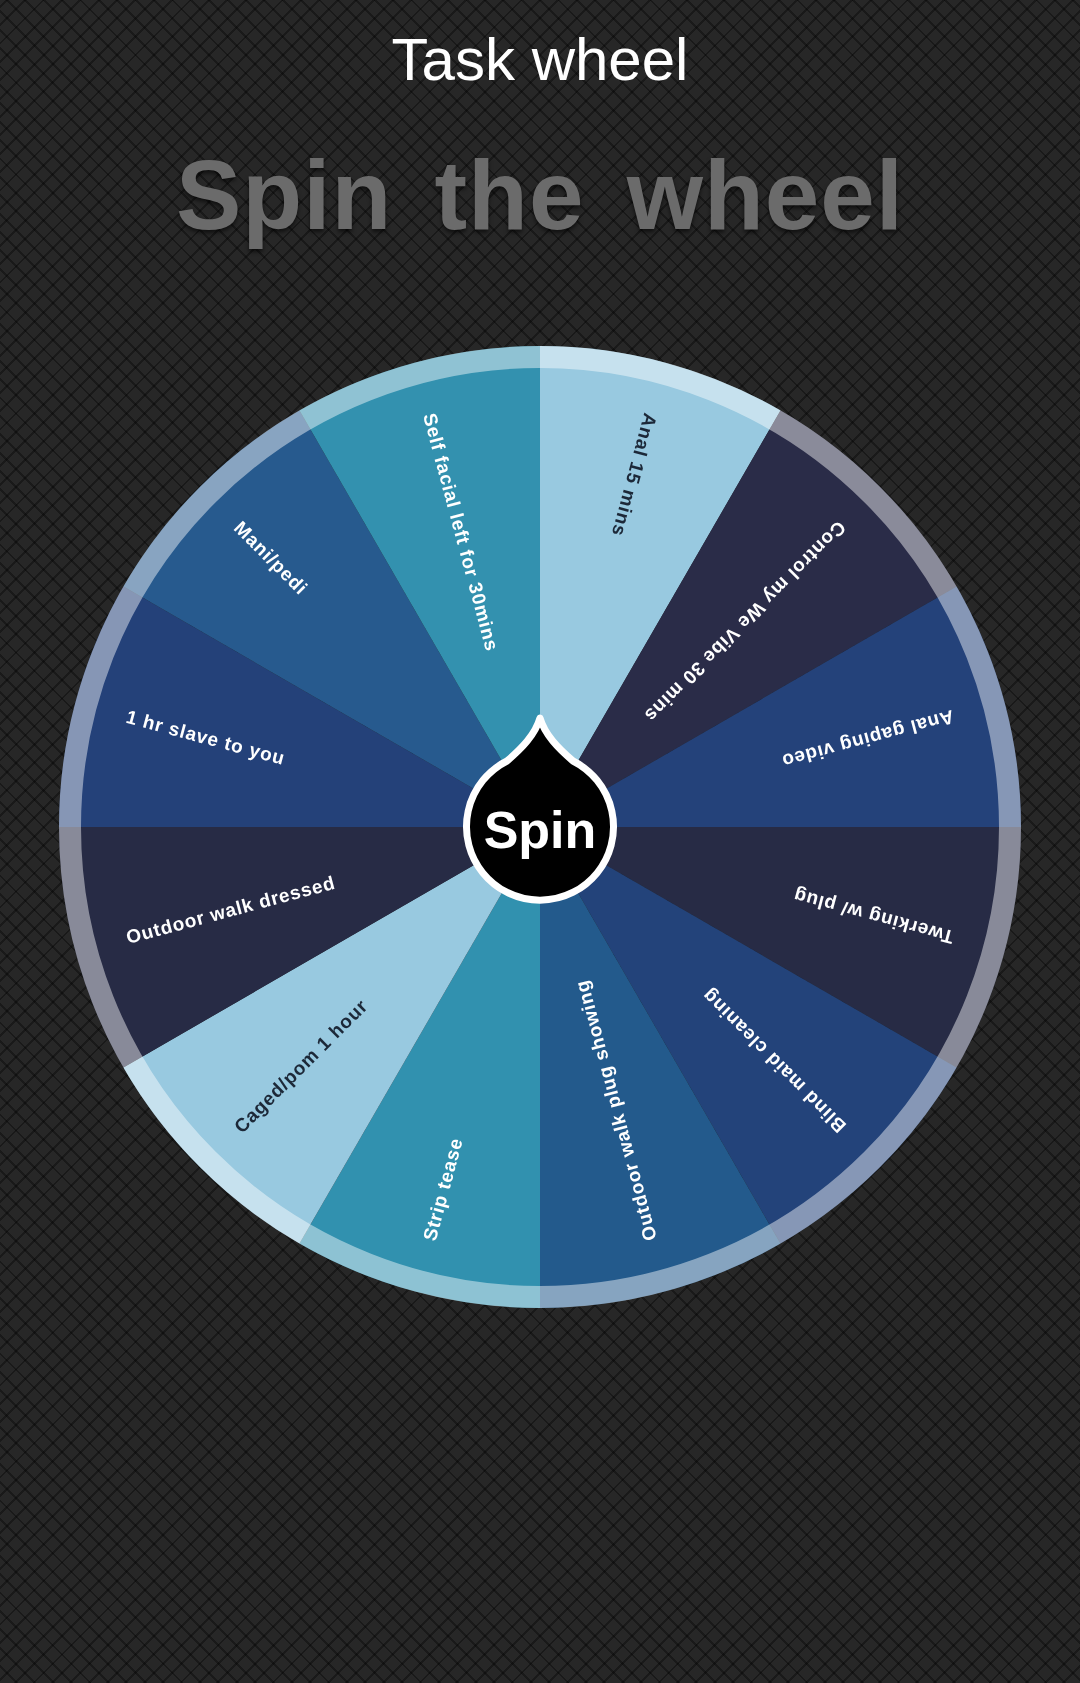  Describe the element at coordinates (461, 532) in the screenshot. I see `segment-label: Self facial left for 30mins` at that location.